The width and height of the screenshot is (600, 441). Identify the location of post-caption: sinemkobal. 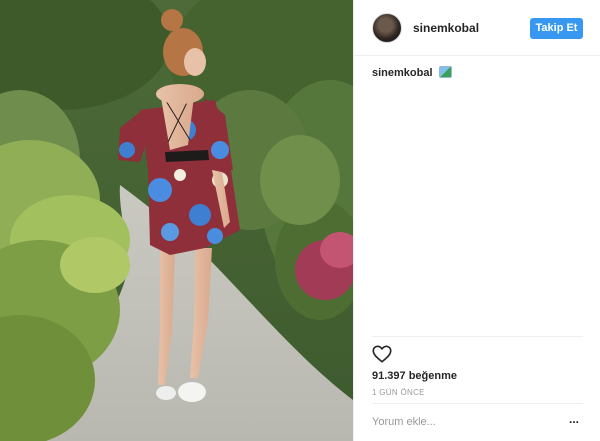
(412, 72).